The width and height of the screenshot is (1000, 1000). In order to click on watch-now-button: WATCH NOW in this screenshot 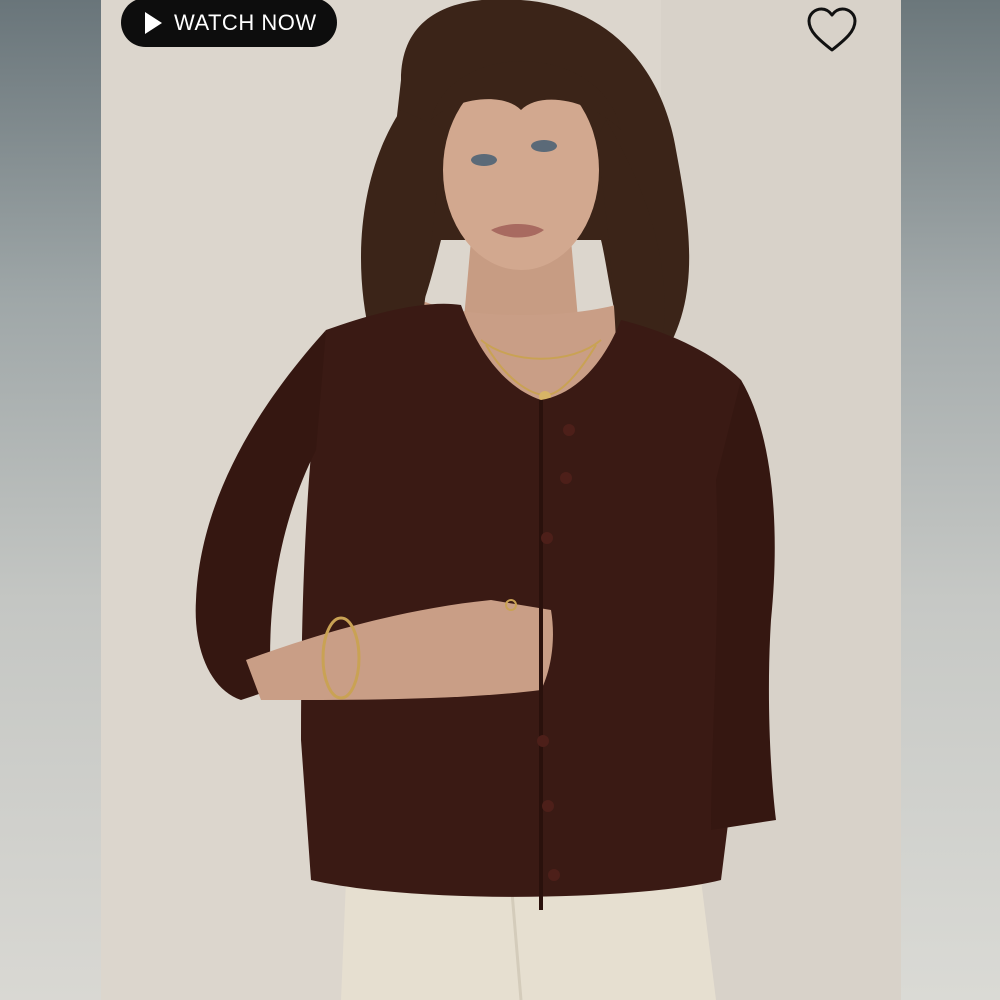, I will do `click(229, 23)`.